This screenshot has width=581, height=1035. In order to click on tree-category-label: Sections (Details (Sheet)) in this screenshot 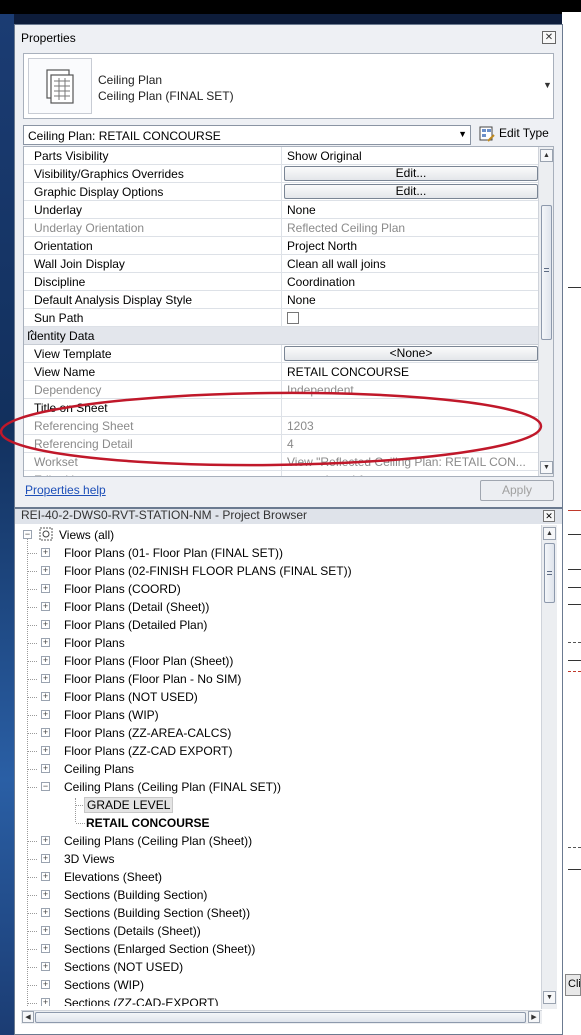, I will do `click(132, 931)`.